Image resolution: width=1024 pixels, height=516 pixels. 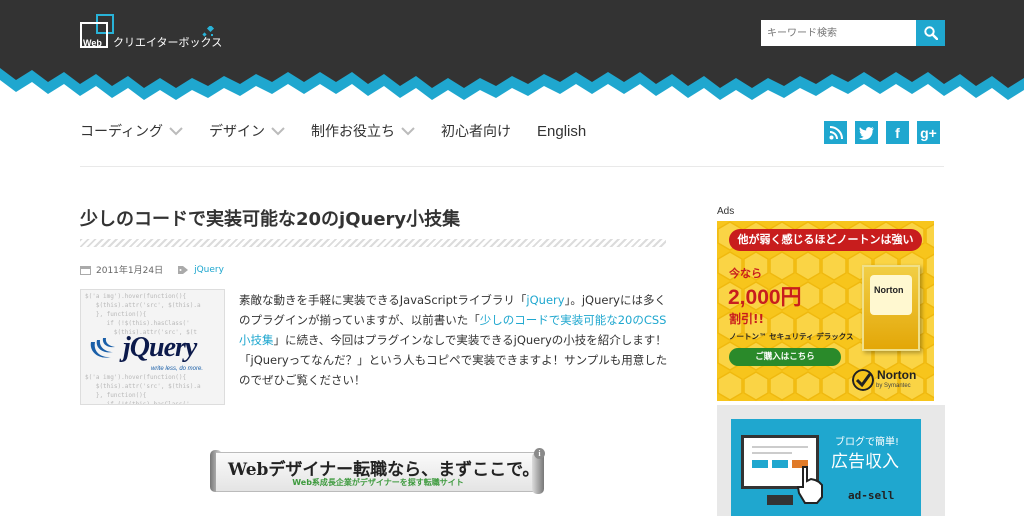 What do you see at coordinates (102, 348) in the screenshot?
I see `jquery-swirl-icon` at bounding box center [102, 348].